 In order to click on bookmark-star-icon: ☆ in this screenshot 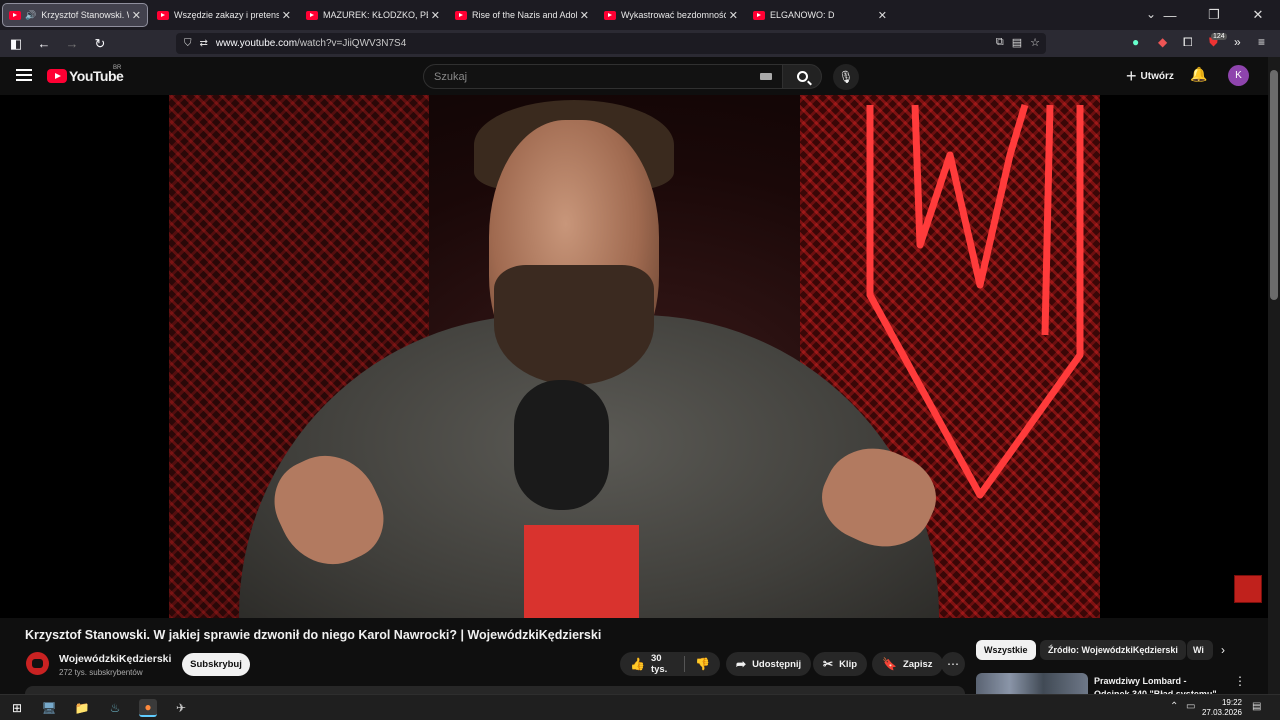, I will do `click(1035, 42)`.